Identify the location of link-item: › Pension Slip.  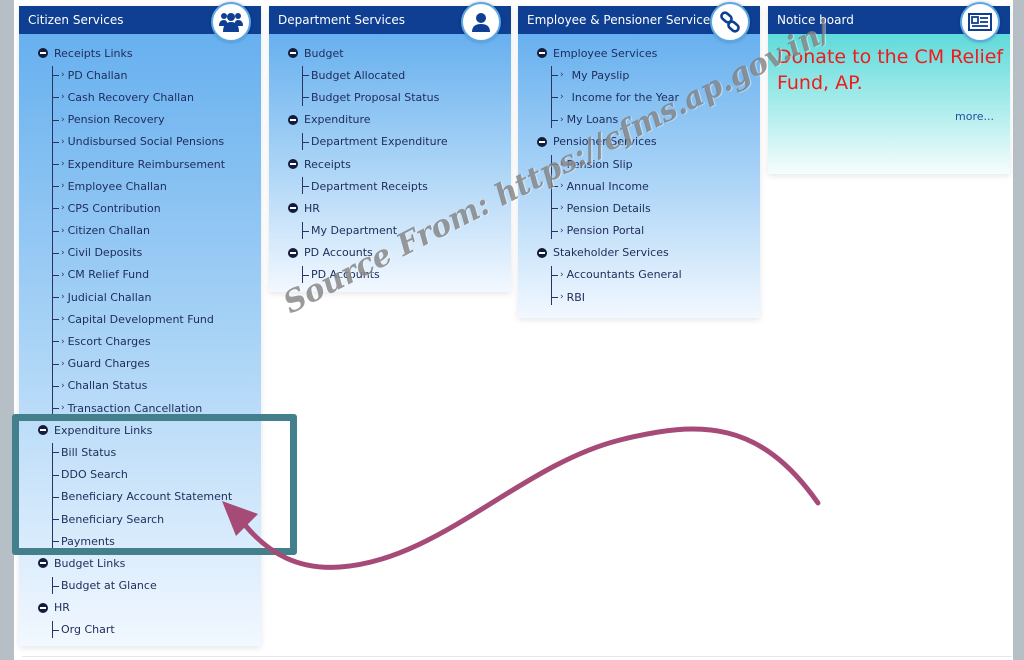
(655, 164).